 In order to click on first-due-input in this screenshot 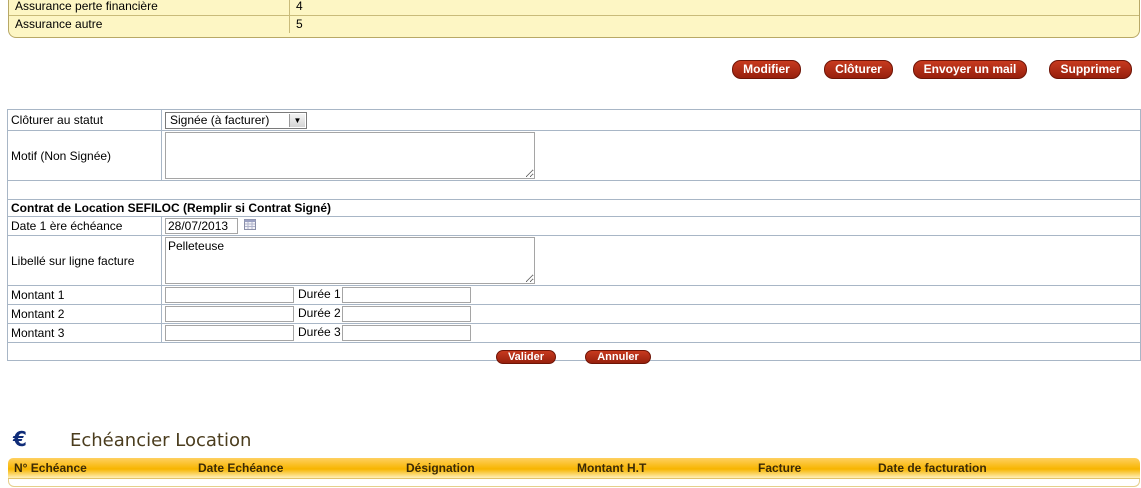, I will do `click(201, 226)`.